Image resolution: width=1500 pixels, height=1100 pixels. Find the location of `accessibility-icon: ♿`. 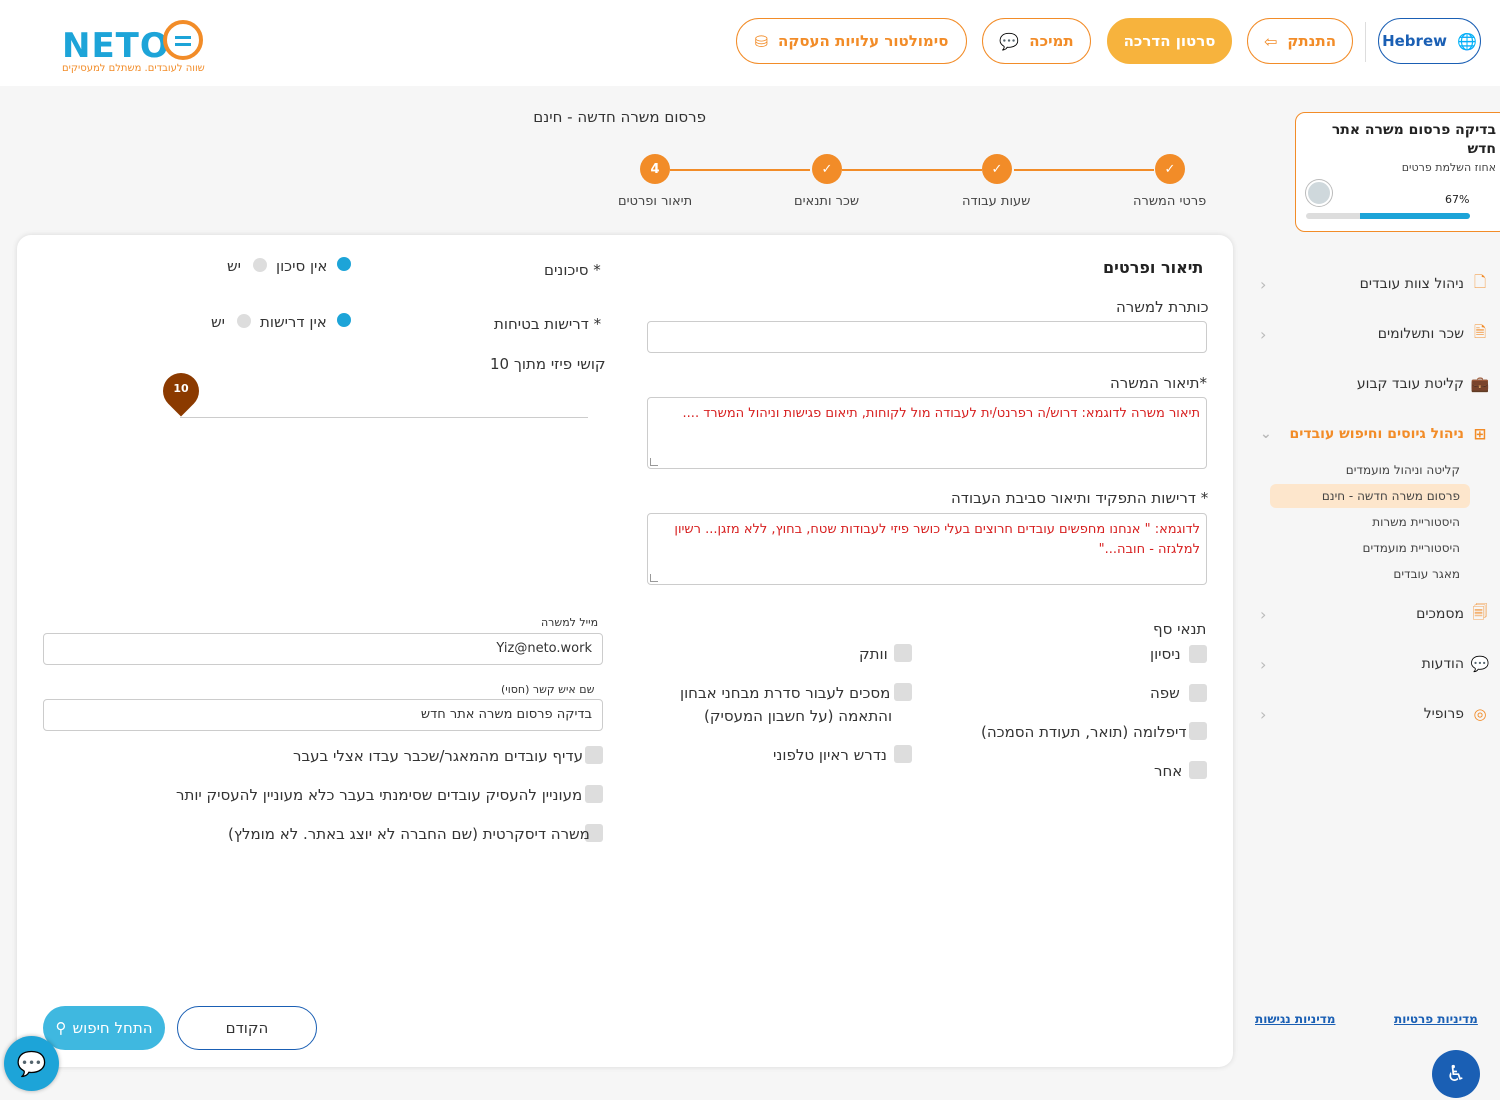

accessibility-icon: ♿ is located at coordinates (1456, 1074).